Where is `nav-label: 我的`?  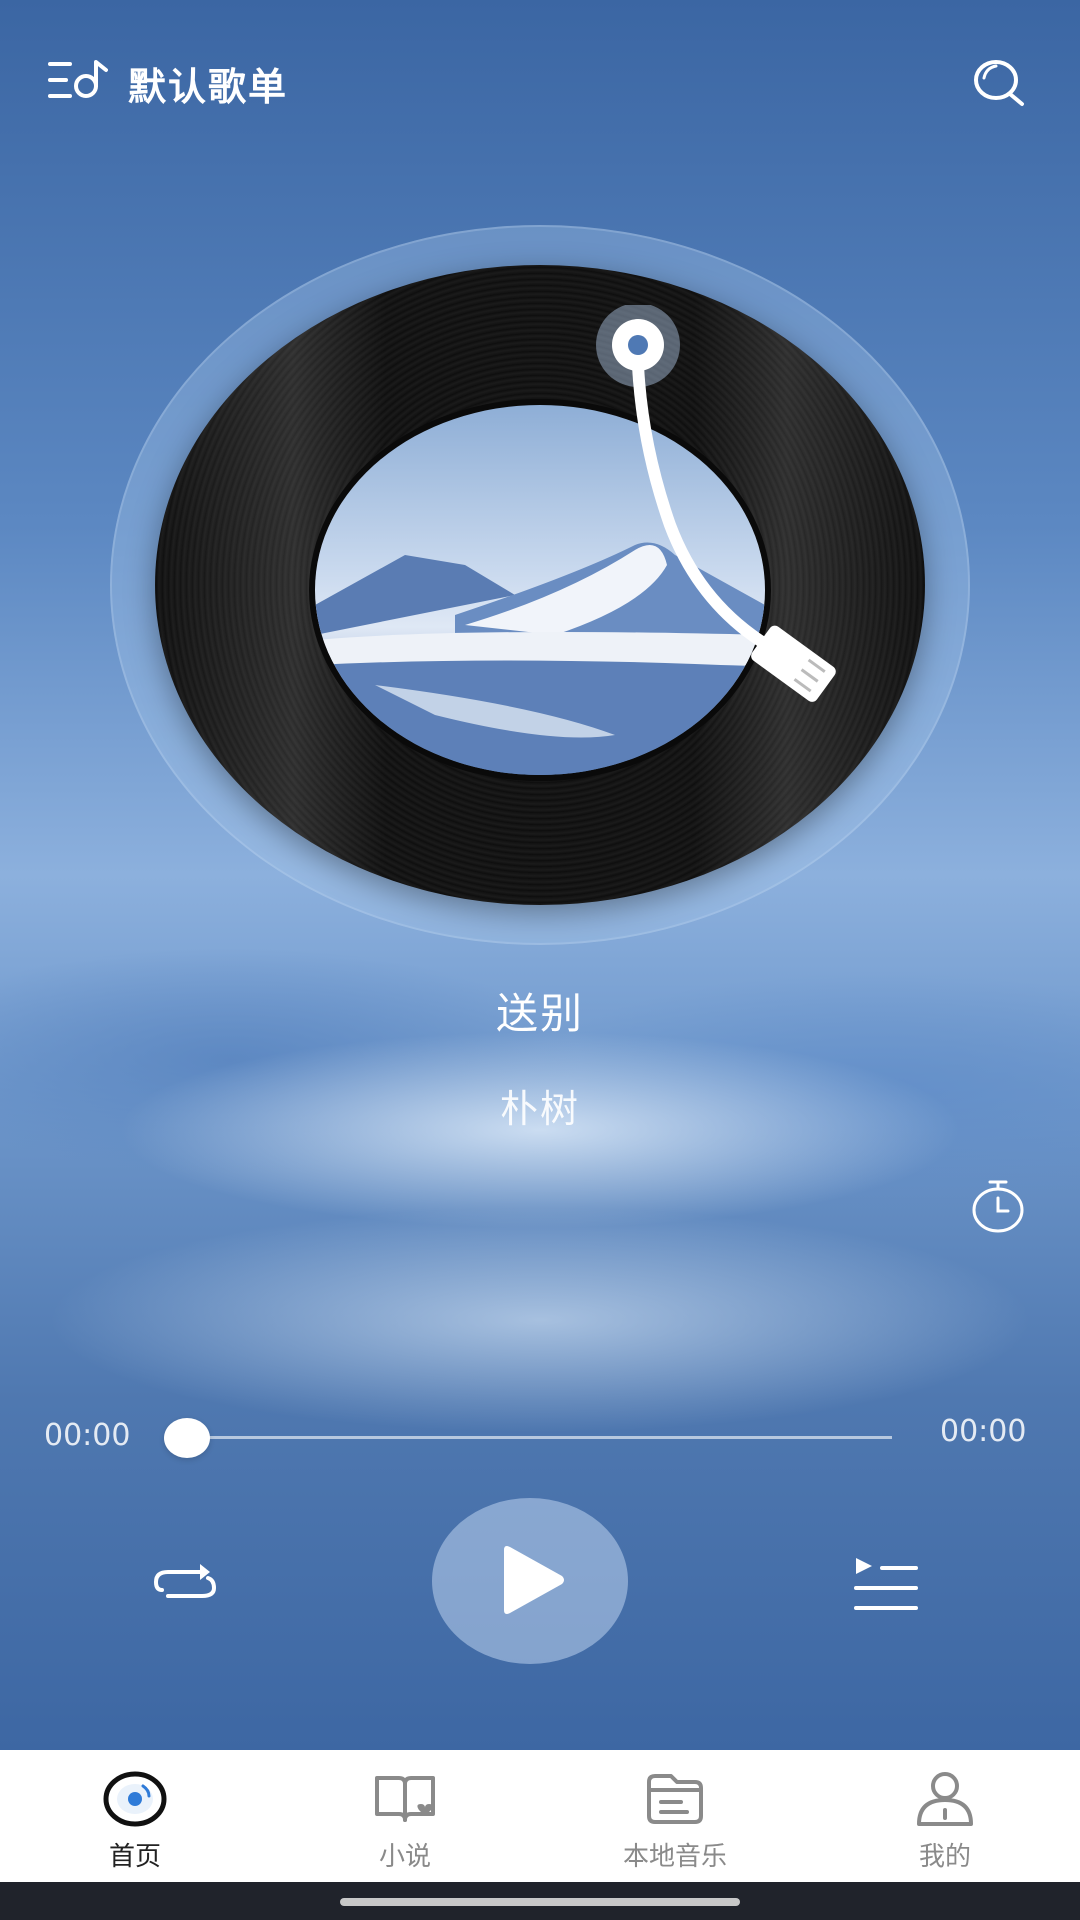
nav-label: 我的 is located at coordinates (944, 1857).